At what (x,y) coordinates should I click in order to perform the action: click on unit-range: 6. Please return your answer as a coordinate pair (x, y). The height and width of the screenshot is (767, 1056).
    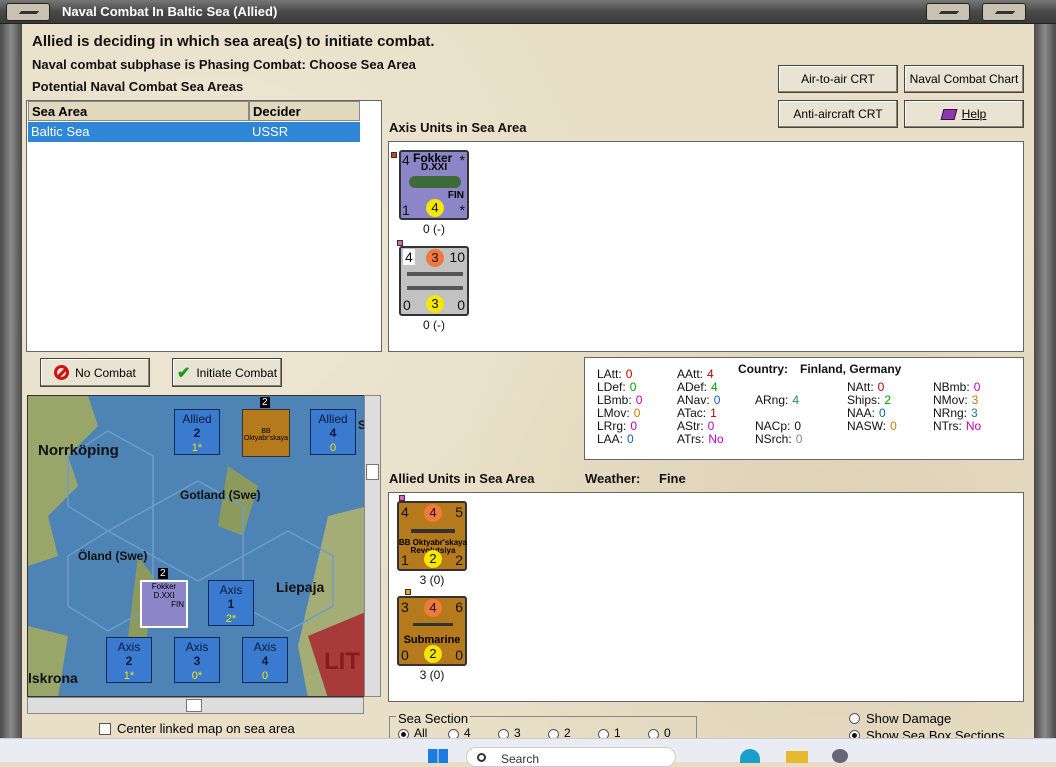
    Looking at the image, I should click on (459, 607).